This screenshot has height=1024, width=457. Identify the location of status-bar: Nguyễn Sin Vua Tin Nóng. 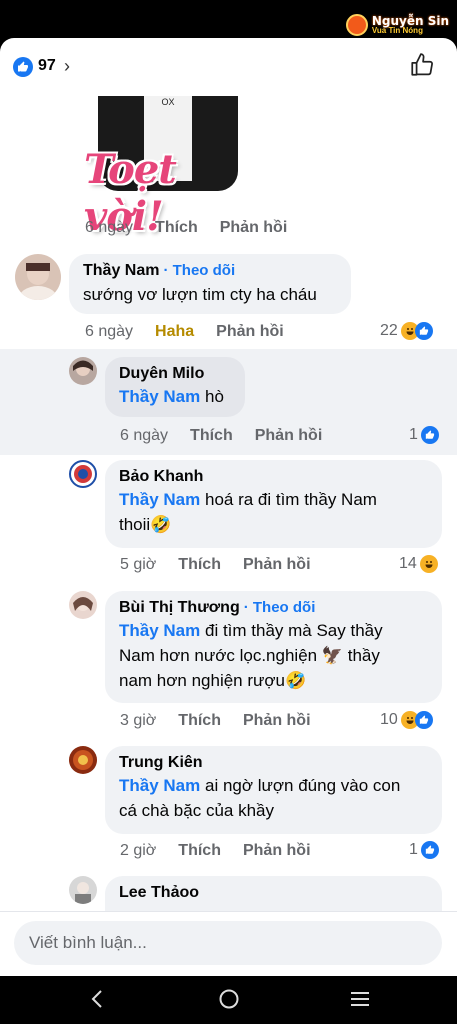
(228, 19).